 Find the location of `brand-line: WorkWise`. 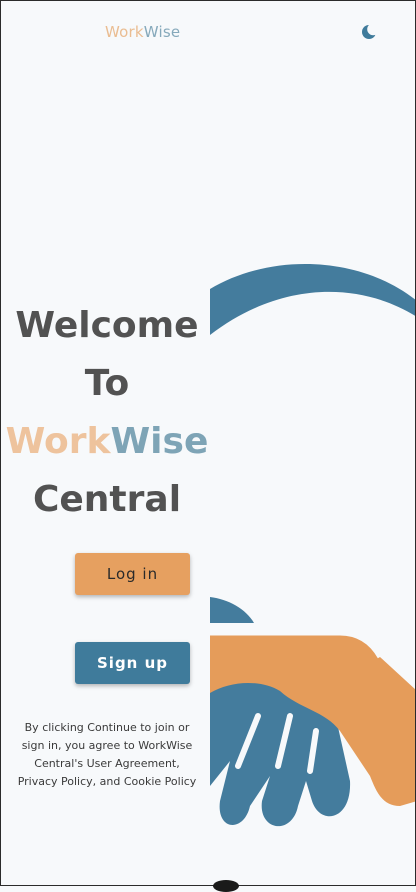

brand-line: WorkWise is located at coordinates (107, 442).